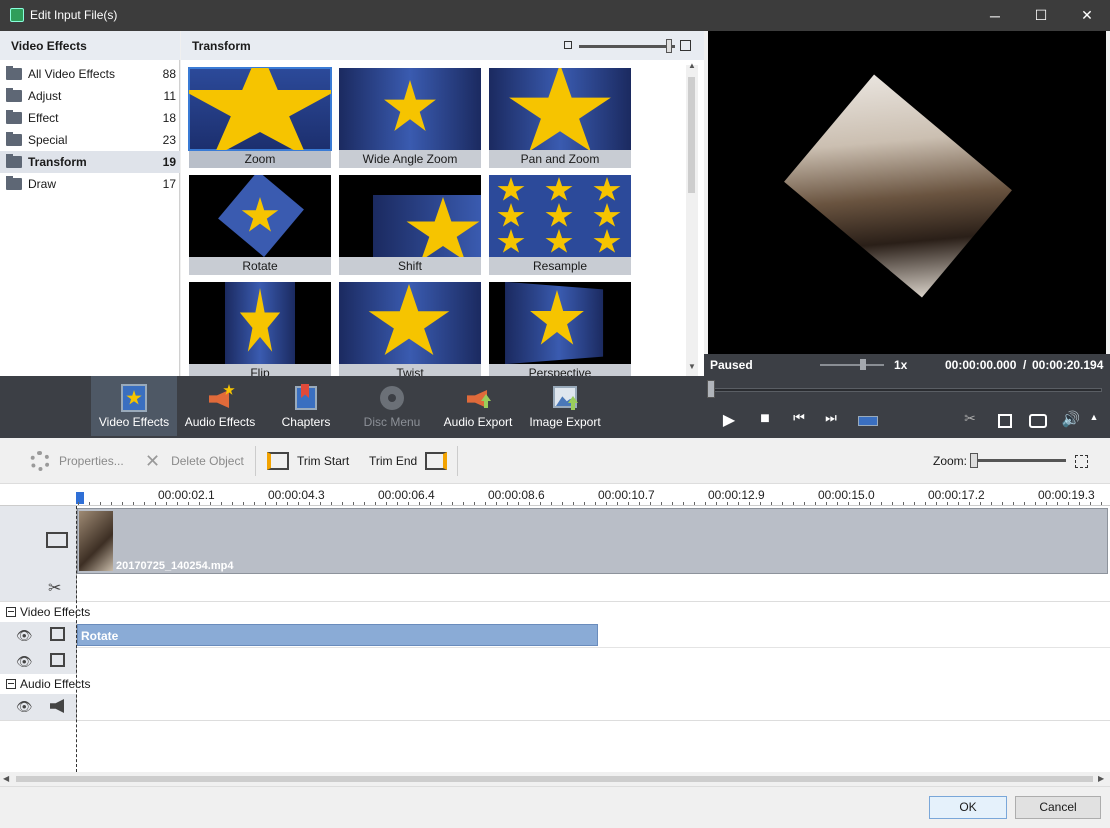  I want to click on small-thumb-icon, so click(568, 45).